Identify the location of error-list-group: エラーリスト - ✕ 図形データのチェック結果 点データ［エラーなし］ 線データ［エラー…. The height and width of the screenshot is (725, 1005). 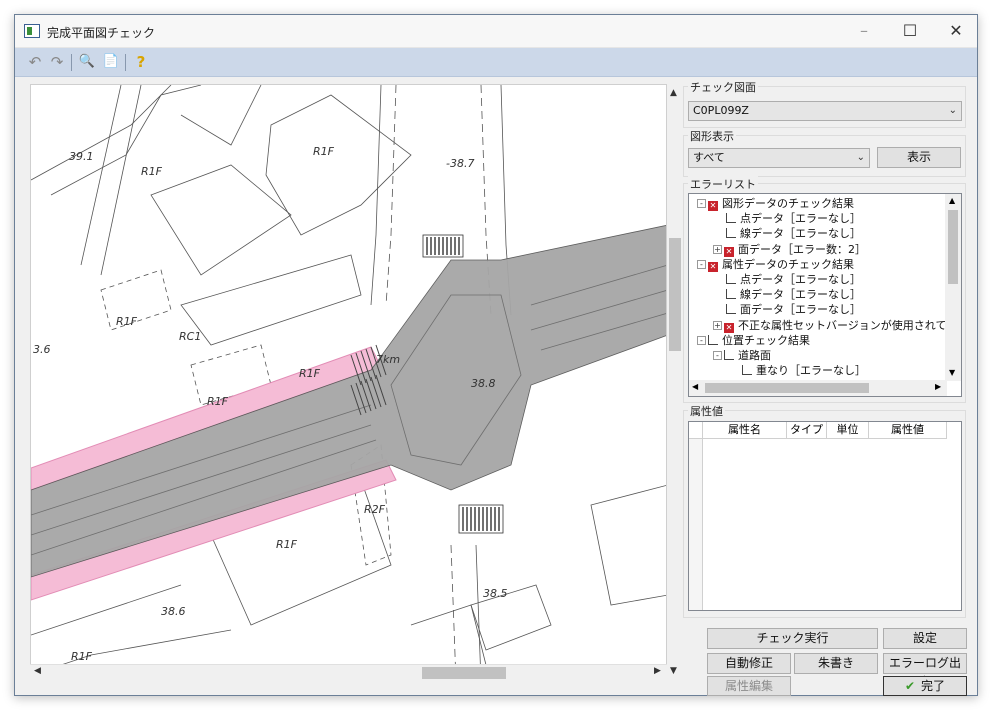
(824, 289).